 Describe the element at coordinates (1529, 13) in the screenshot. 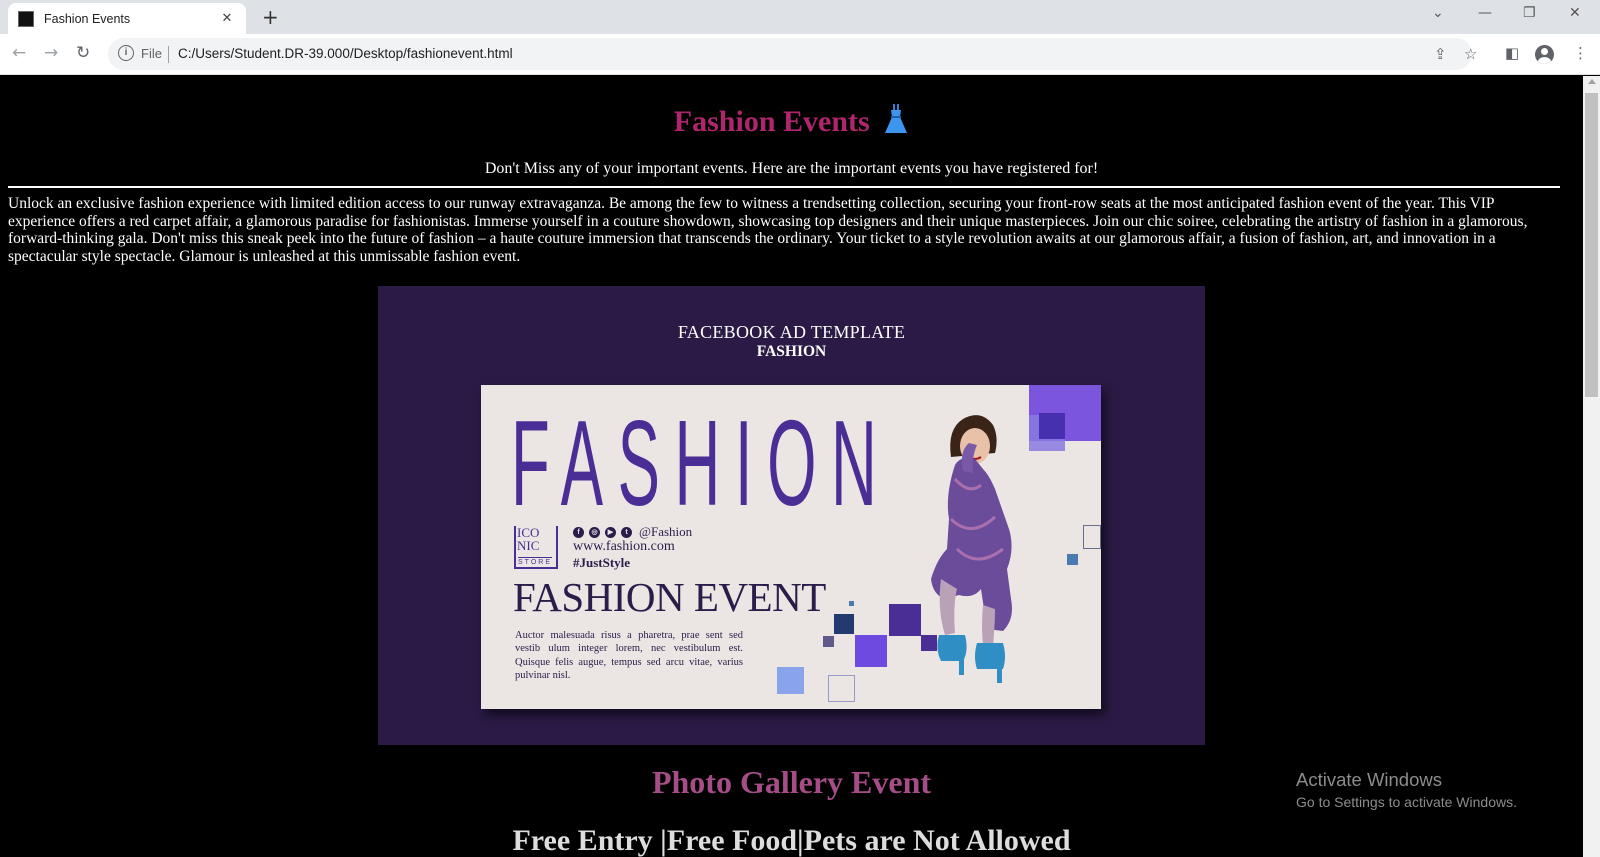

I see `restore-button: ❐` at that location.